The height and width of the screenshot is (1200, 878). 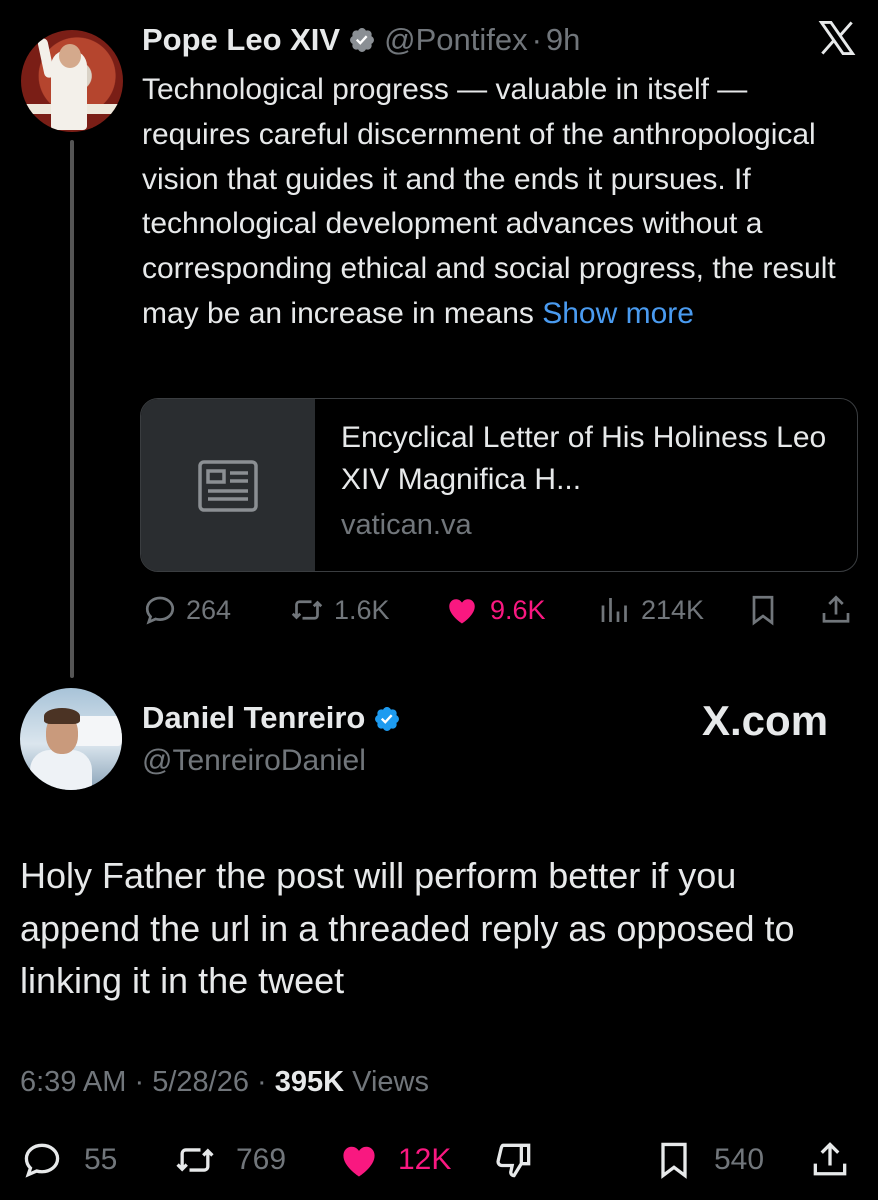 What do you see at coordinates (439, 612) in the screenshot?
I see `parent-tweet-actions: 264 1.6K 9.6K 214K` at bounding box center [439, 612].